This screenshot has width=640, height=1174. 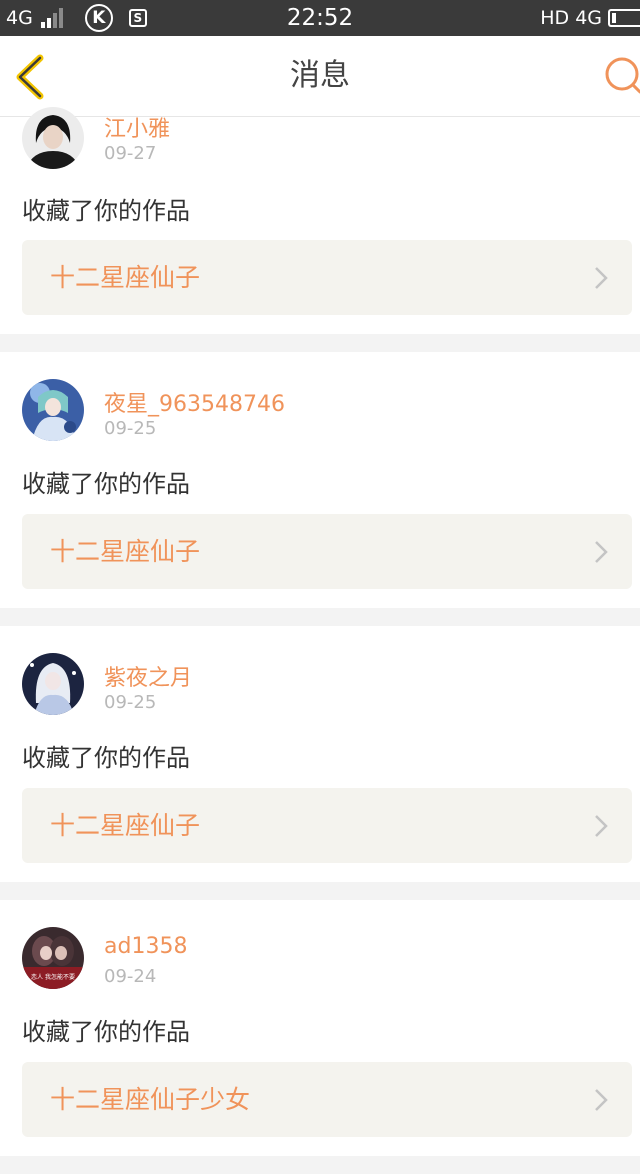 I want to click on message-date: 09-27, so click(x=130, y=153).